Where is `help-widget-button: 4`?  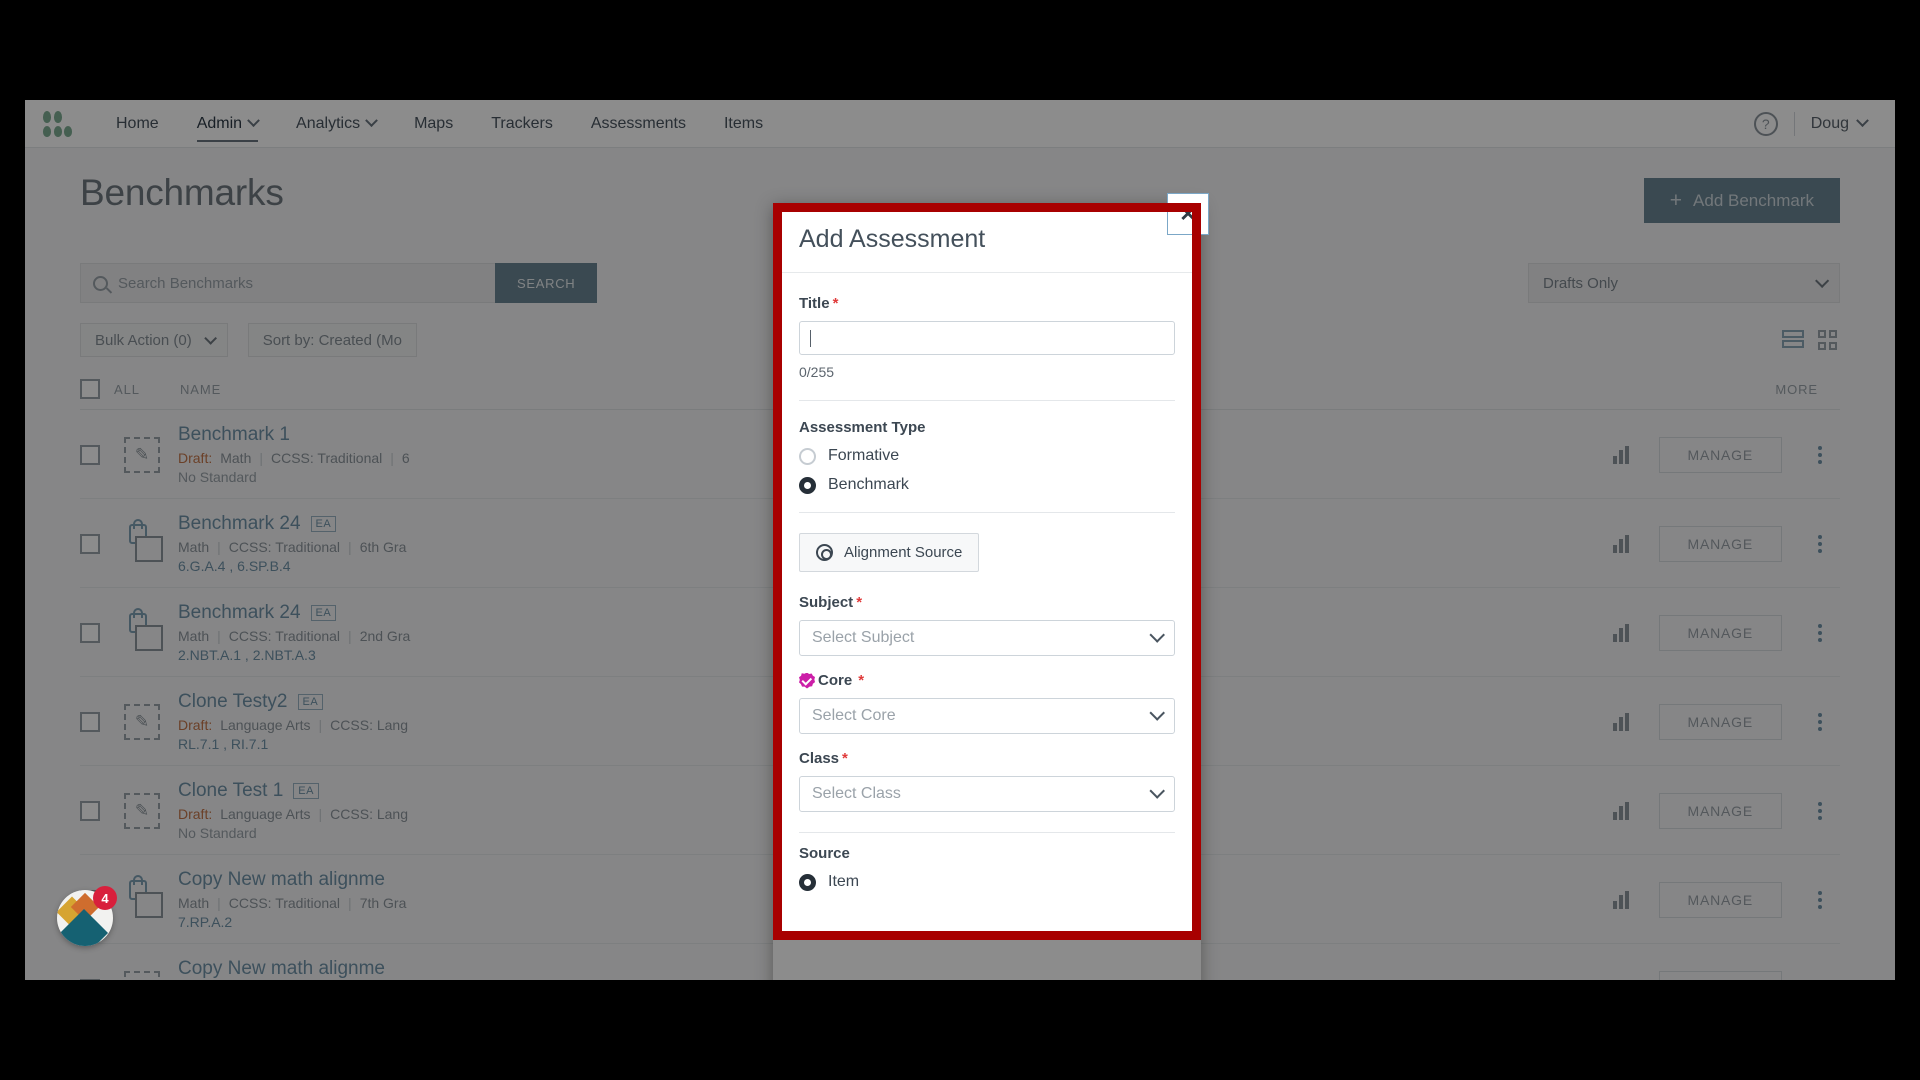
help-widget-button: 4 is located at coordinates (87, 916).